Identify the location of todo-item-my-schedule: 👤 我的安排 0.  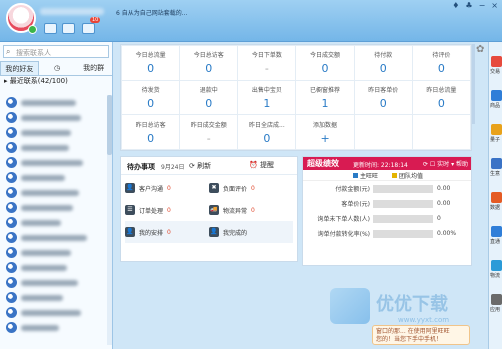
(167, 232).